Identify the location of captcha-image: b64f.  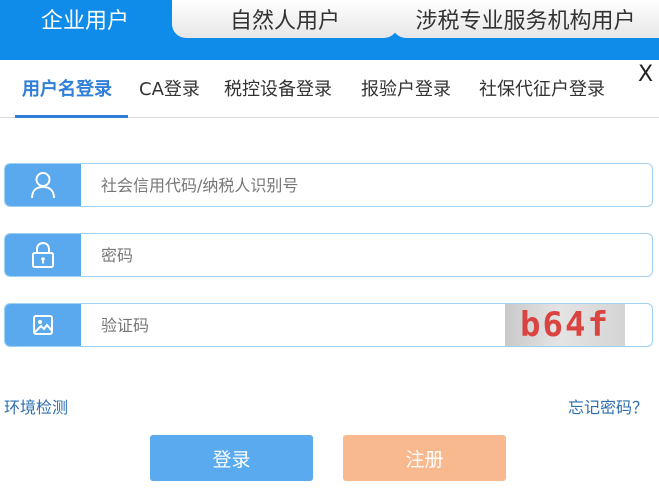
(565, 325).